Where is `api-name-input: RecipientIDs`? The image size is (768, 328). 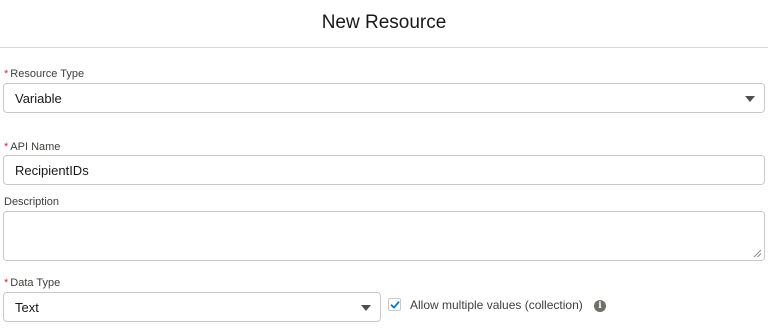
api-name-input: RecipientIDs is located at coordinates (384, 170).